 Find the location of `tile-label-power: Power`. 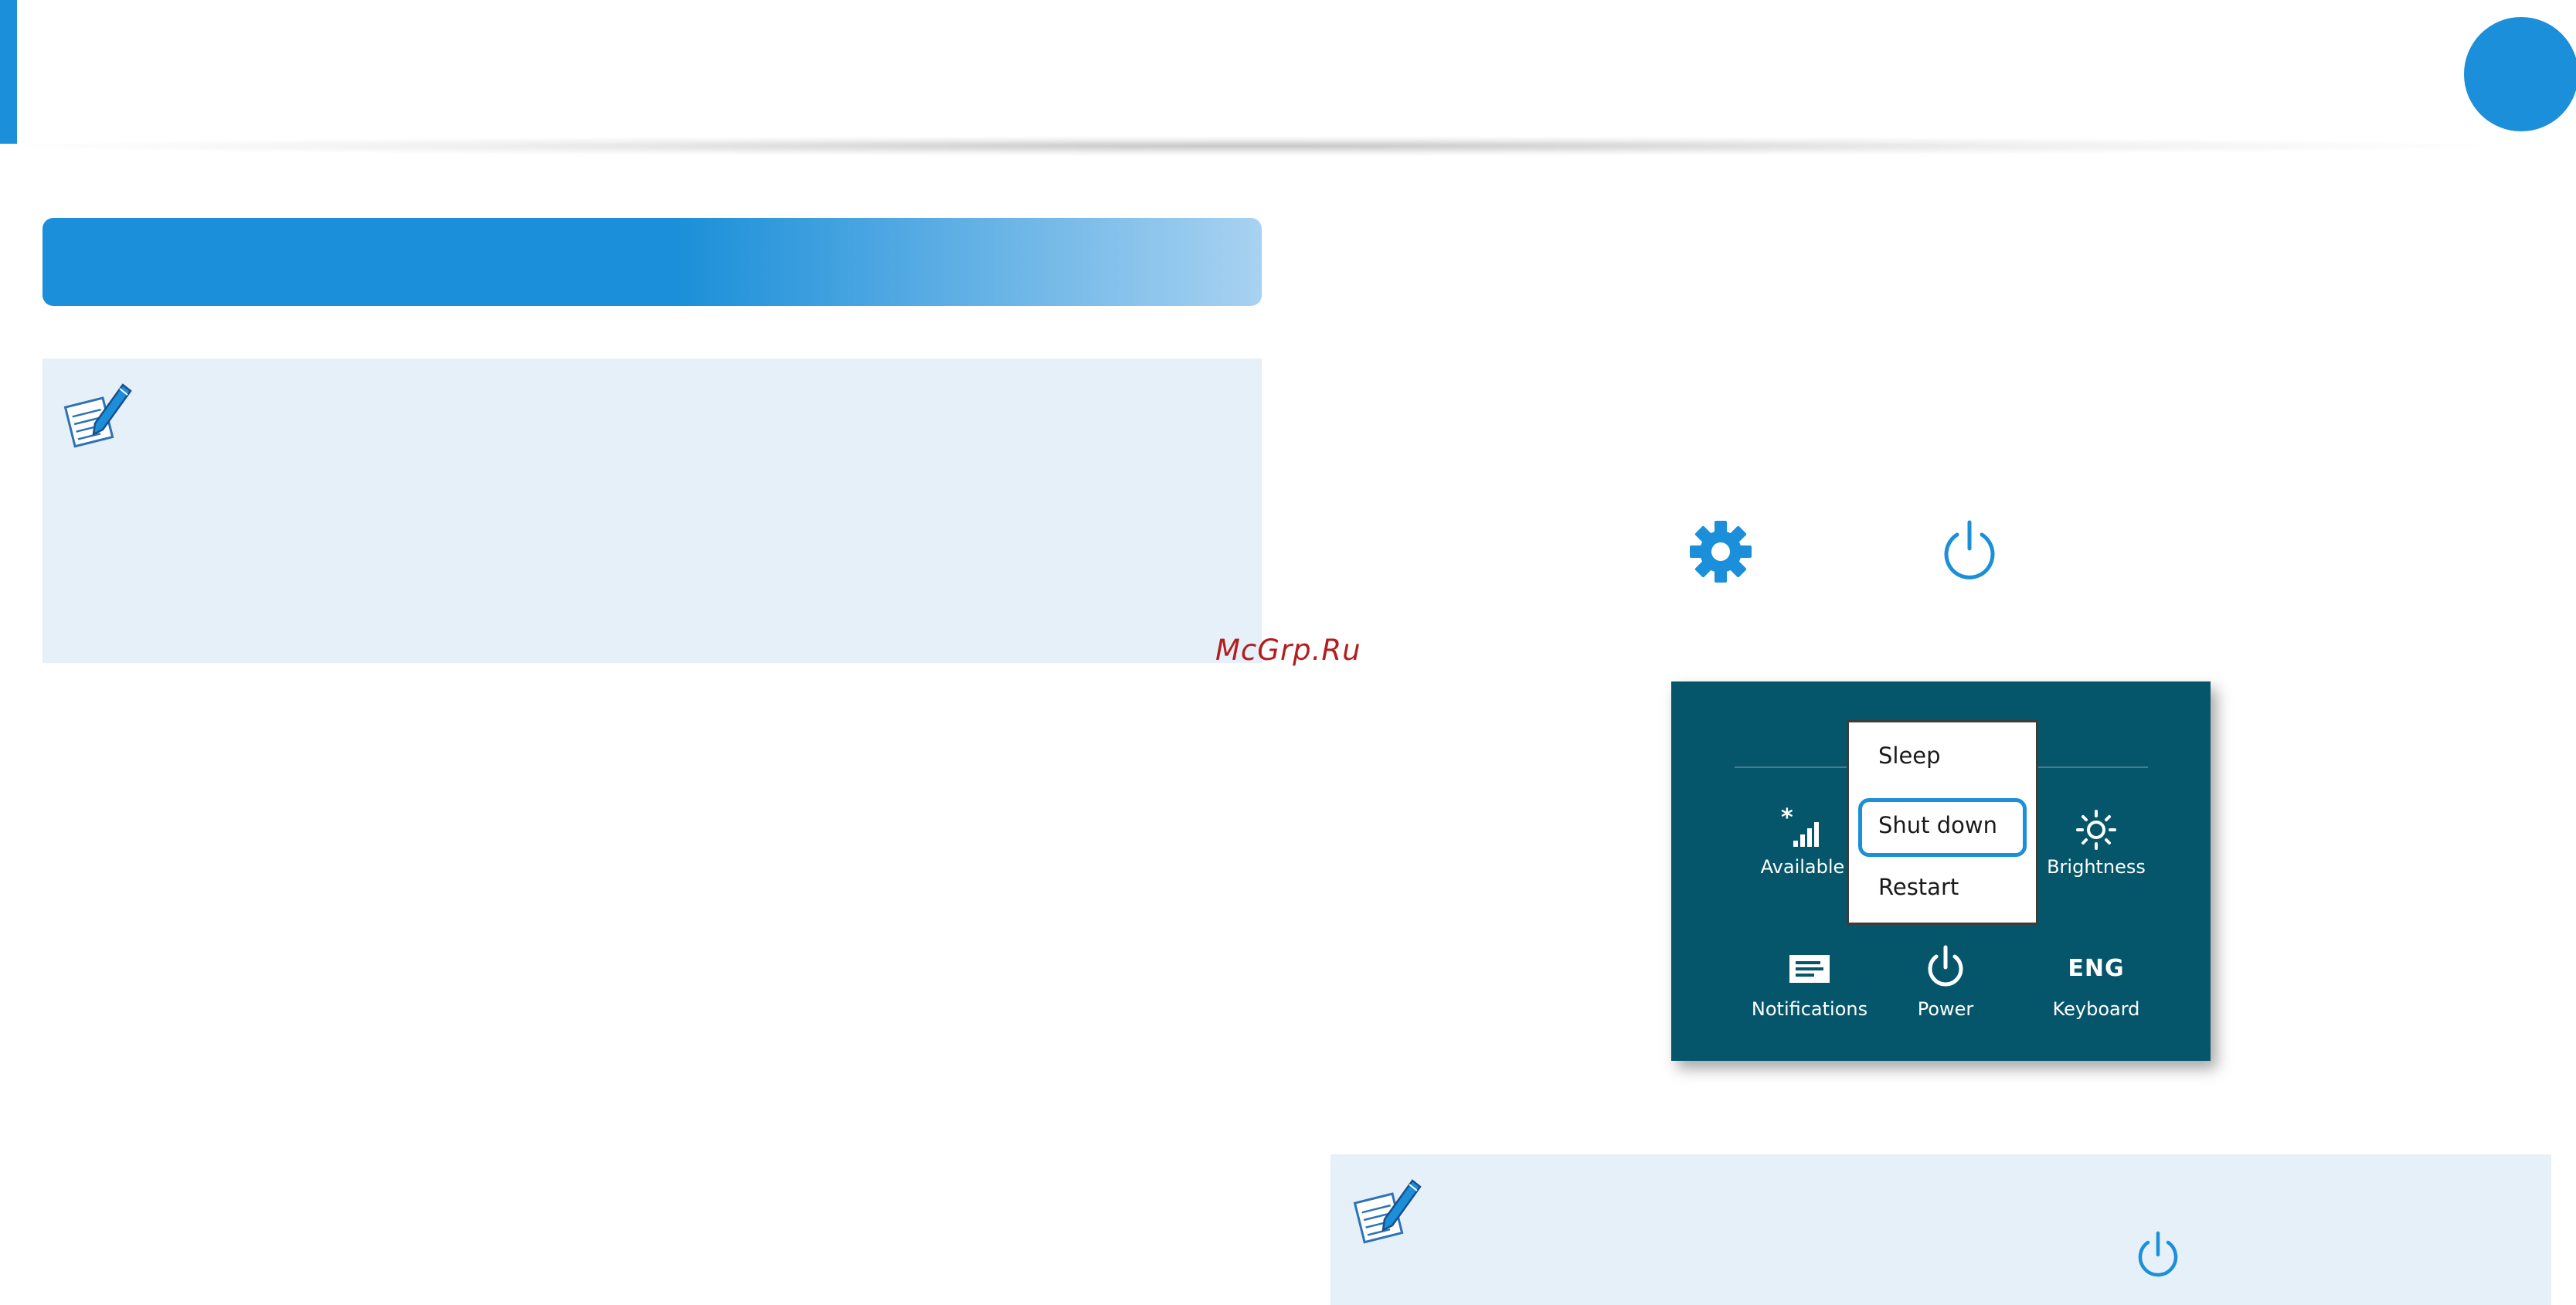

tile-label-power: Power is located at coordinates (1945, 1009).